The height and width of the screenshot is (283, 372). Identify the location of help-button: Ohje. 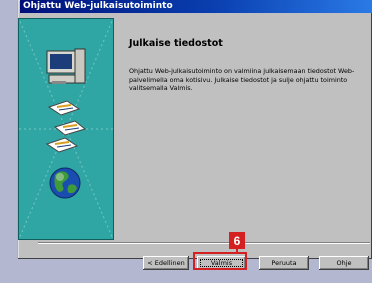
(344, 263).